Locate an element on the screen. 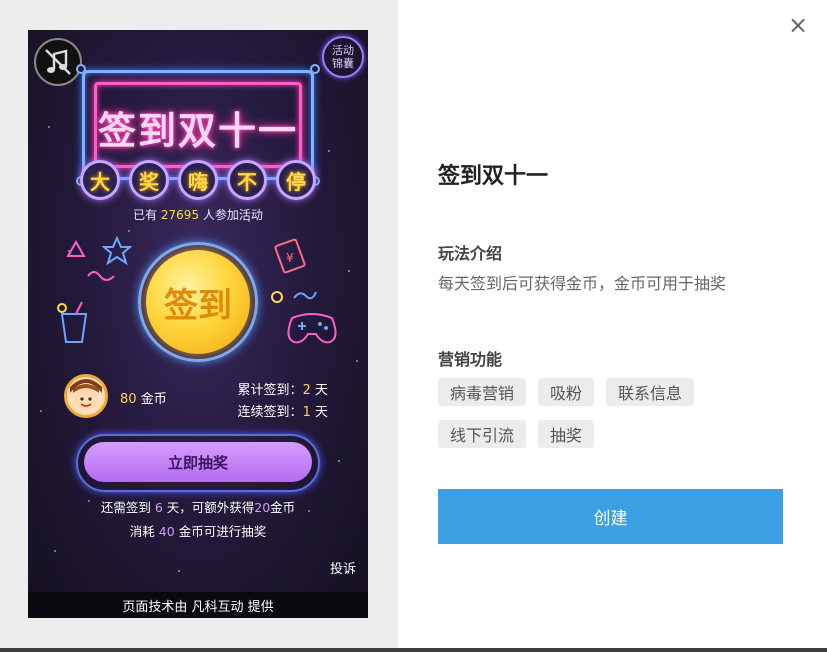 The height and width of the screenshot is (652, 827). triangle-decoration is located at coordinates (76, 248).